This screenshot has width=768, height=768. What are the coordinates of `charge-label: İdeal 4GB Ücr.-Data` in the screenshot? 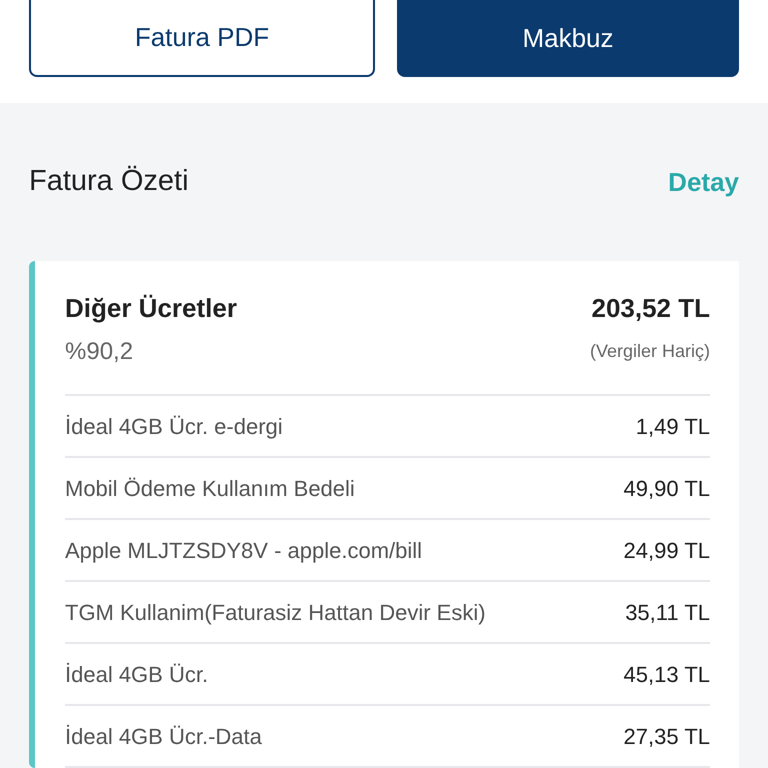 It's located at (163, 736).